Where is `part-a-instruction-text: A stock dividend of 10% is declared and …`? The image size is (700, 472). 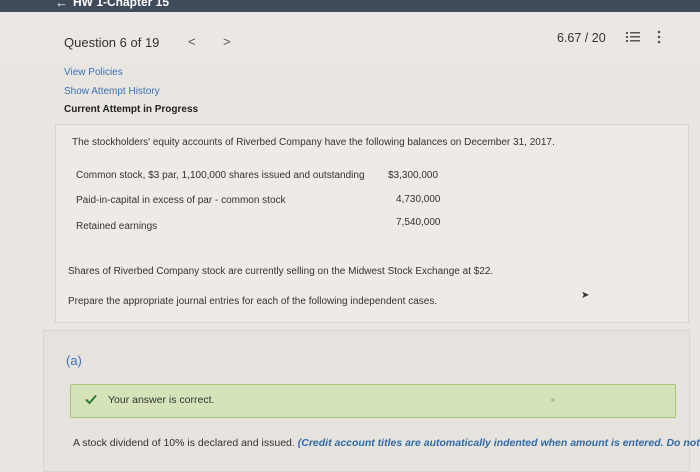 part-a-instruction-text: A stock dividend of 10% is declared and … is located at coordinates (184, 443).